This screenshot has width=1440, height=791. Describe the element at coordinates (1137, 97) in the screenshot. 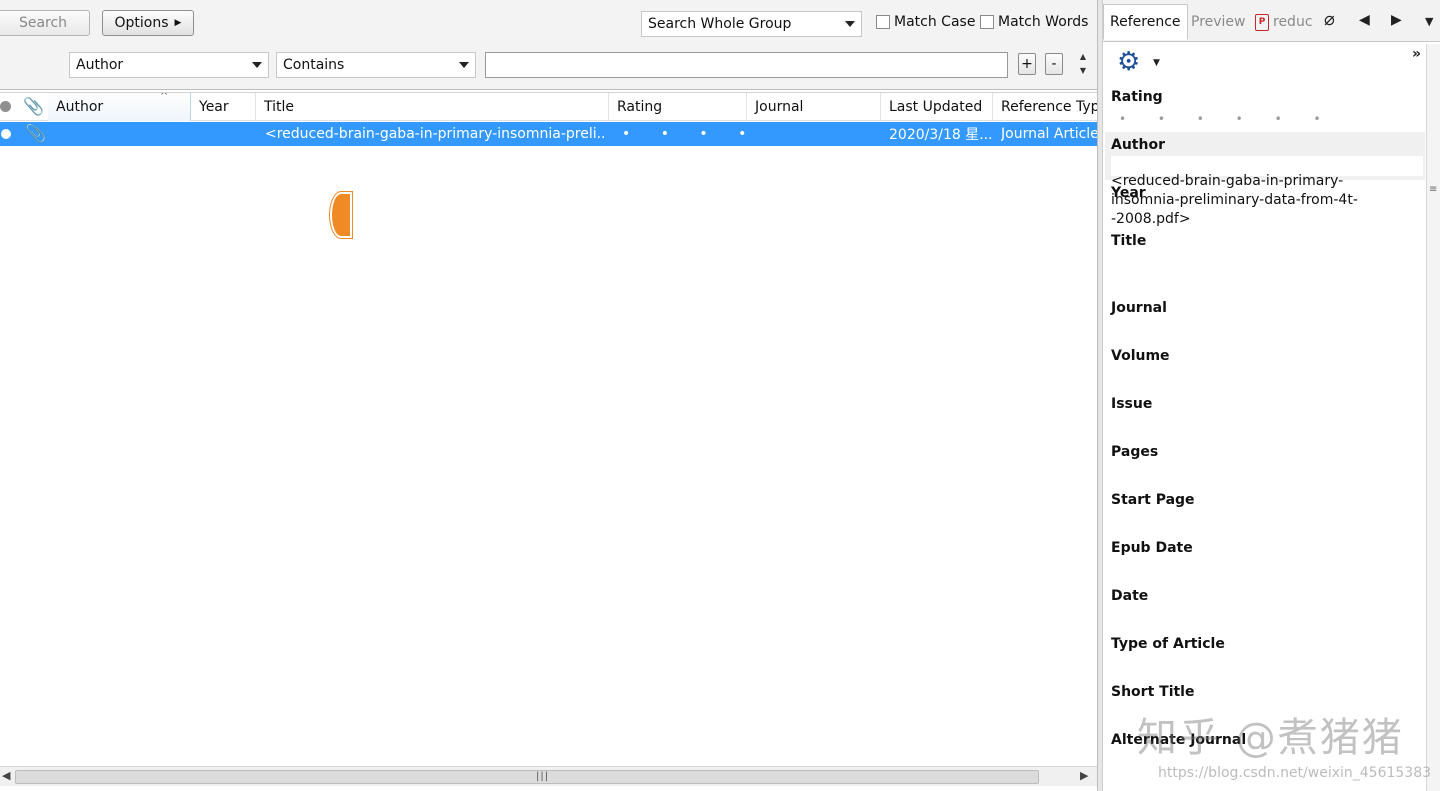

I see `field-label: Rating` at that location.